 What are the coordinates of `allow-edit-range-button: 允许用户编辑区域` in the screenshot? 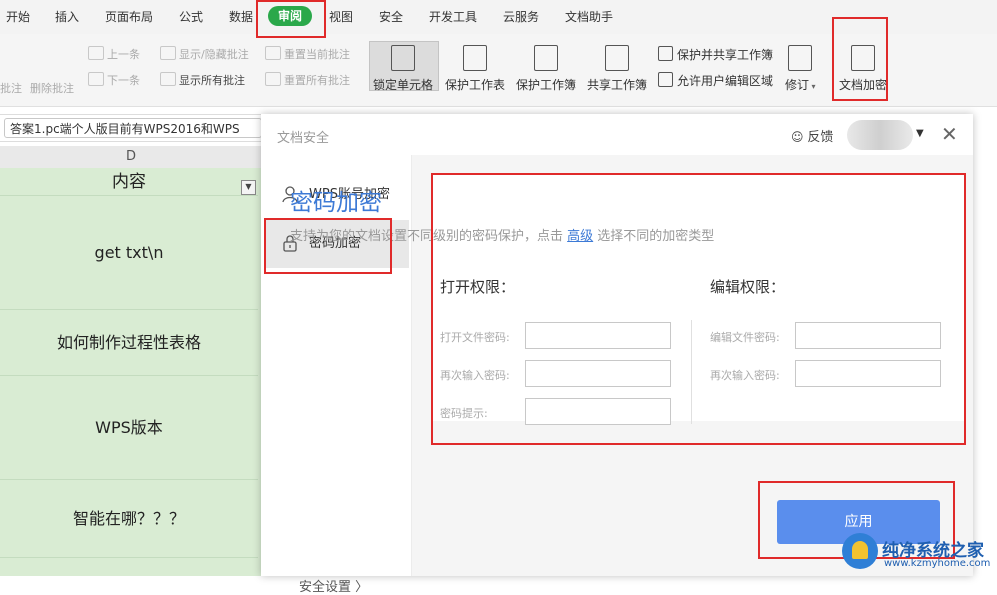 It's located at (715, 80).